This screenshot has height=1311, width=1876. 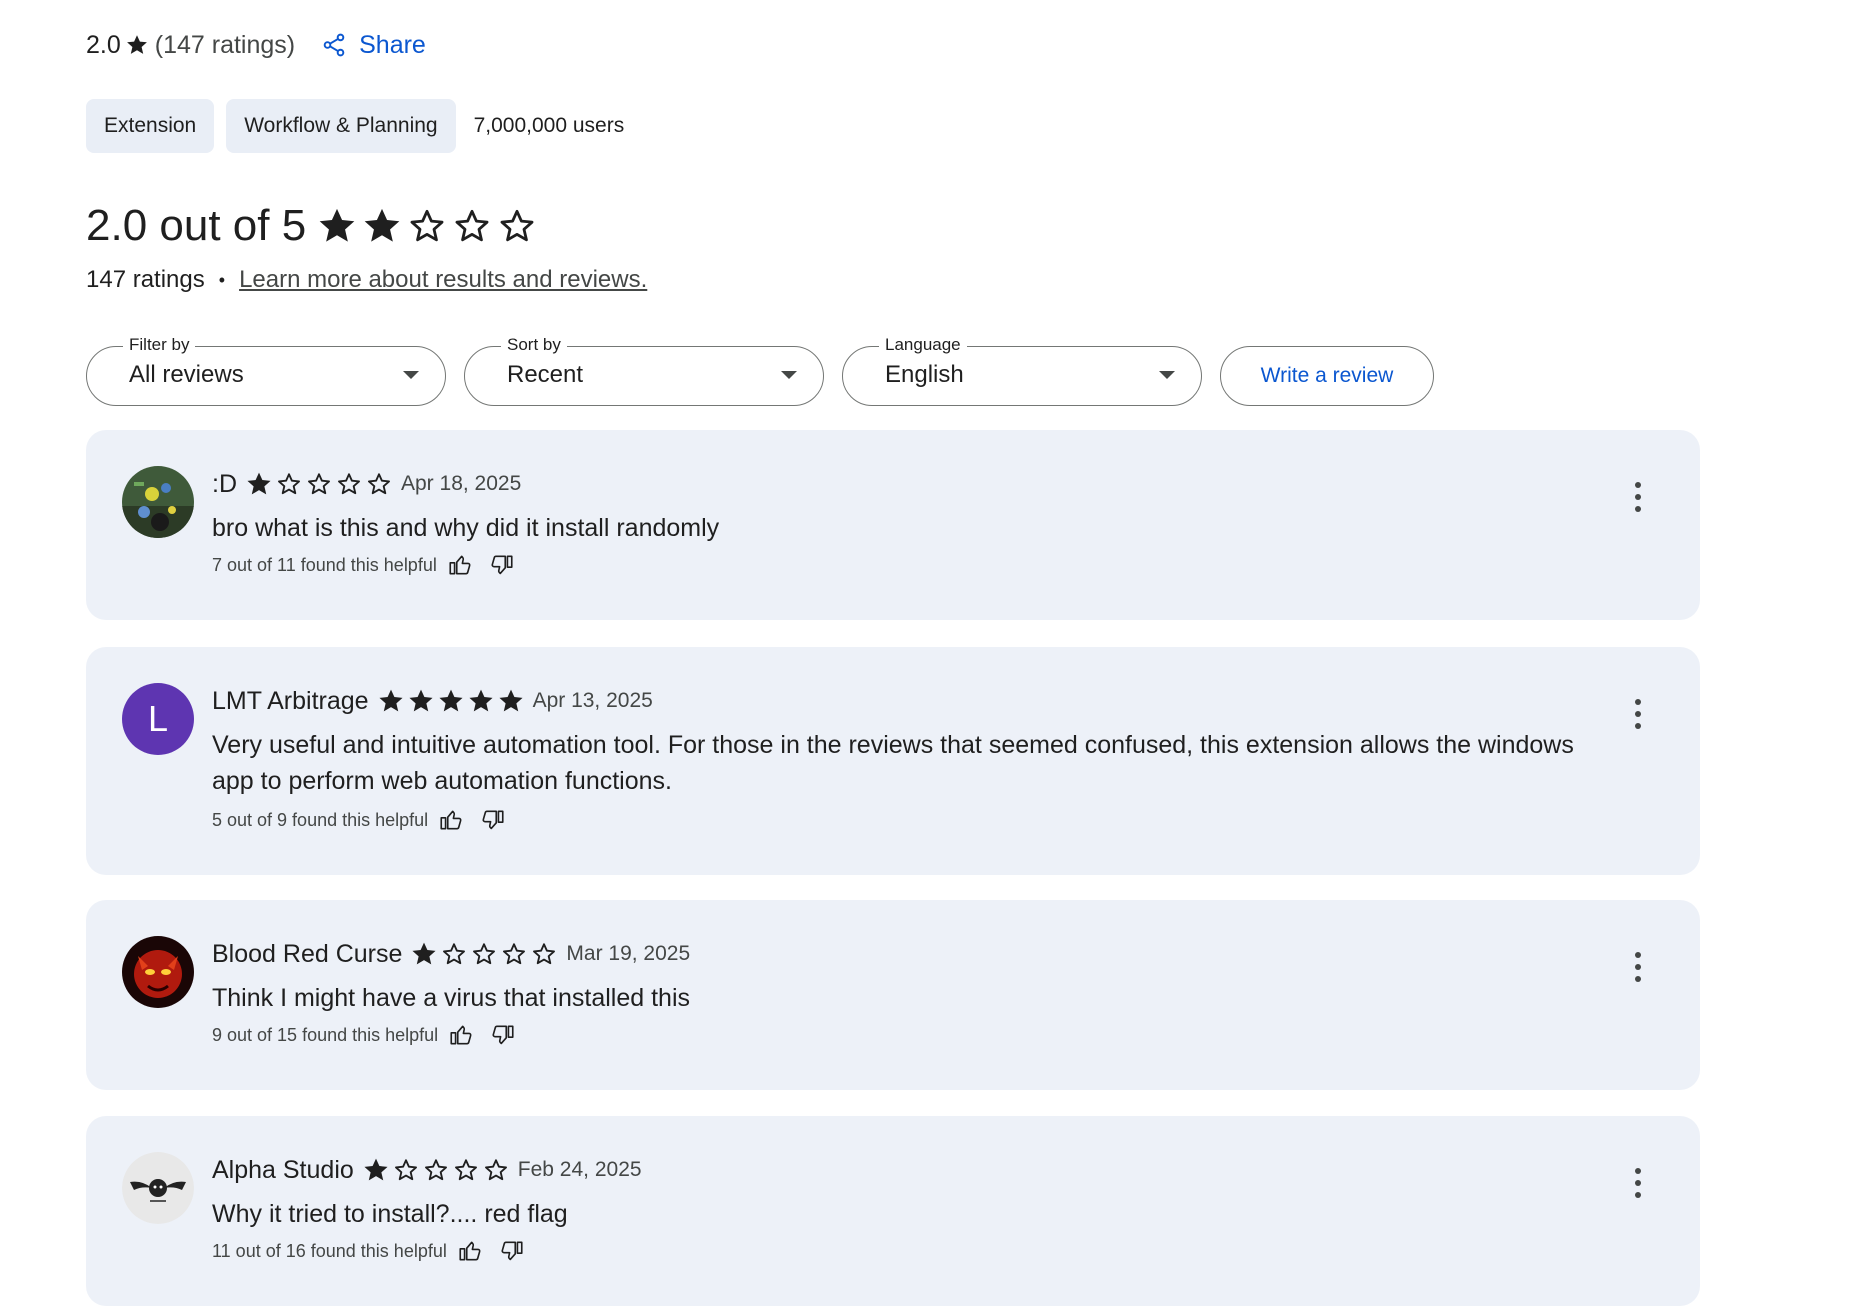 What do you see at coordinates (196, 225) in the screenshot?
I see `rating-headline-text: 2.0 out of 5` at bounding box center [196, 225].